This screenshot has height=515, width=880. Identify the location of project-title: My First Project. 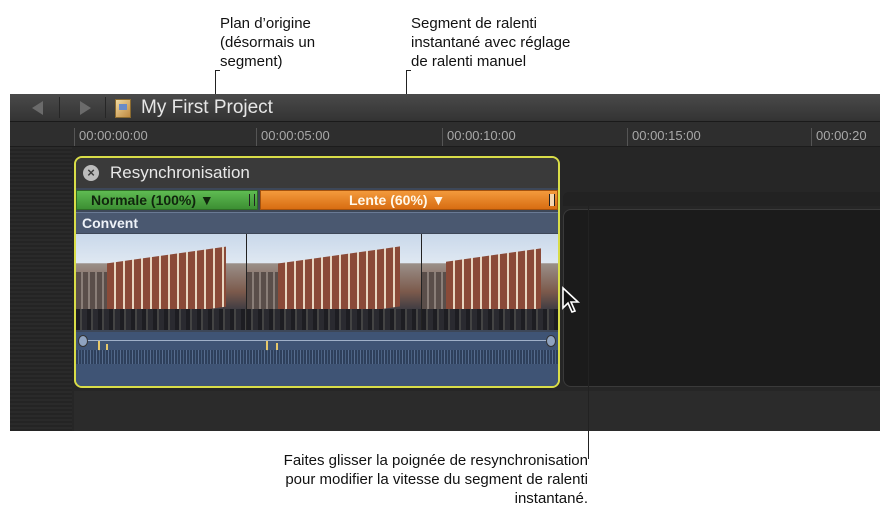
(207, 107).